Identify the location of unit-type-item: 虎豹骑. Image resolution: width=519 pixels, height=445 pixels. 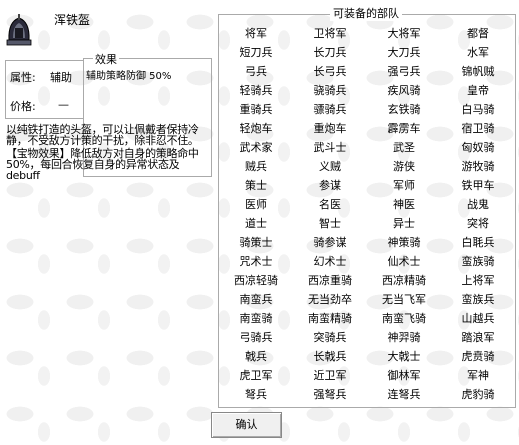
(478, 394).